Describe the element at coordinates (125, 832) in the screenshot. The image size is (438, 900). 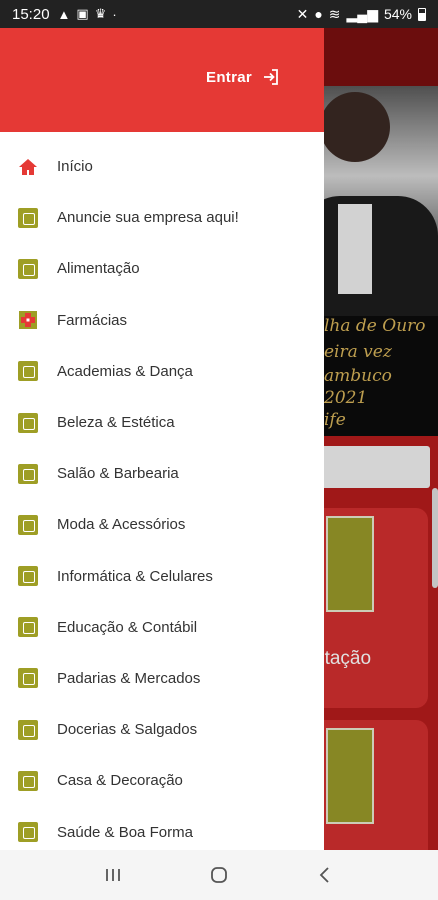
I see `menu-item-label: Saúde & Boa Forma` at that location.